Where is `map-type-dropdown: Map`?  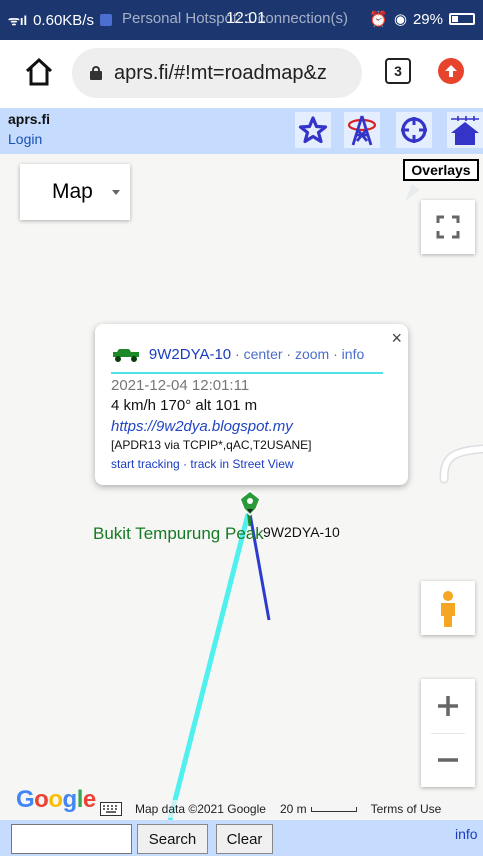 map-type-dropdown: Map is located at coordinates (75, 192).